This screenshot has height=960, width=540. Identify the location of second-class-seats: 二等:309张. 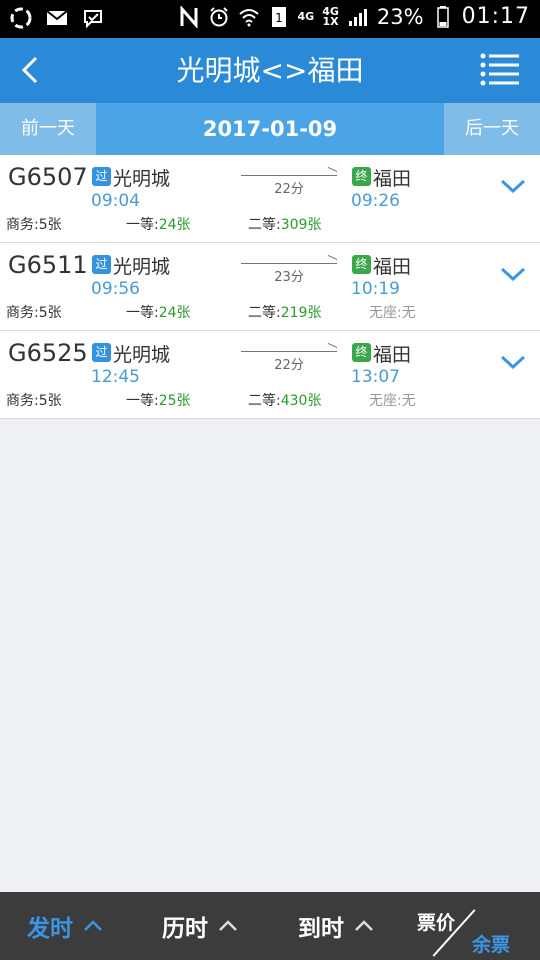
(284, 224).